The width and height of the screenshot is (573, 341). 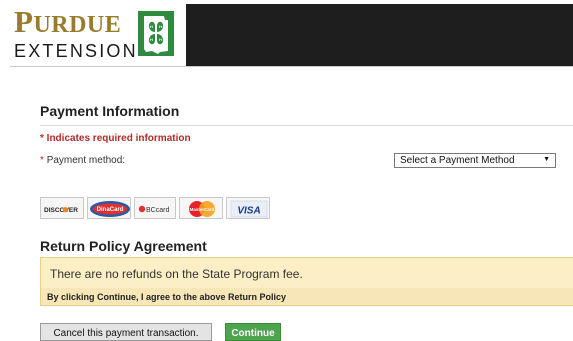 I want to click on dropdown-arrow-icon: ▼, so click(x=546, y=159).